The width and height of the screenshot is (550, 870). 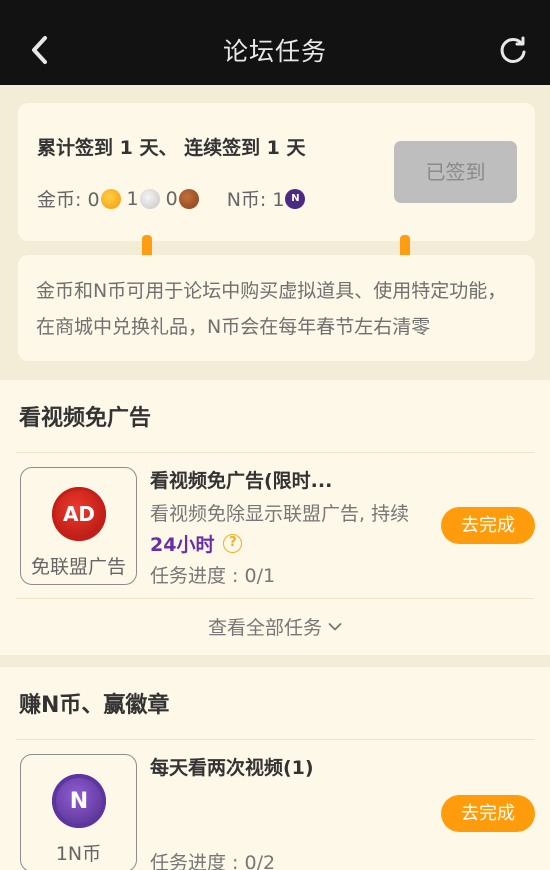 I want to click on ad-task-go-button: 去完成, so click(x=488, y=525).